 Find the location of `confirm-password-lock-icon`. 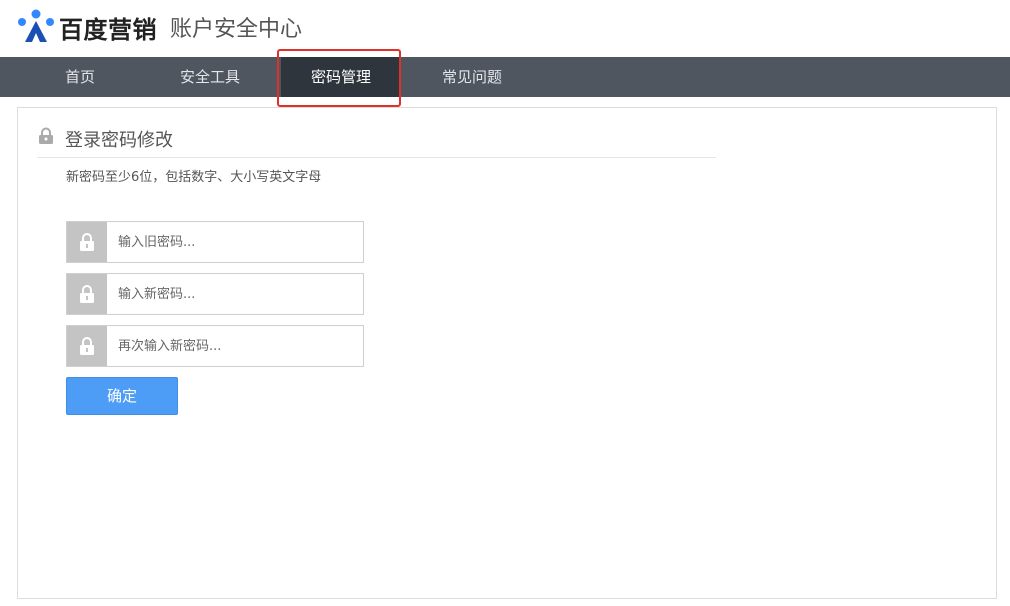

confirm-password-lock-icon is located at coordinates (87, 346).